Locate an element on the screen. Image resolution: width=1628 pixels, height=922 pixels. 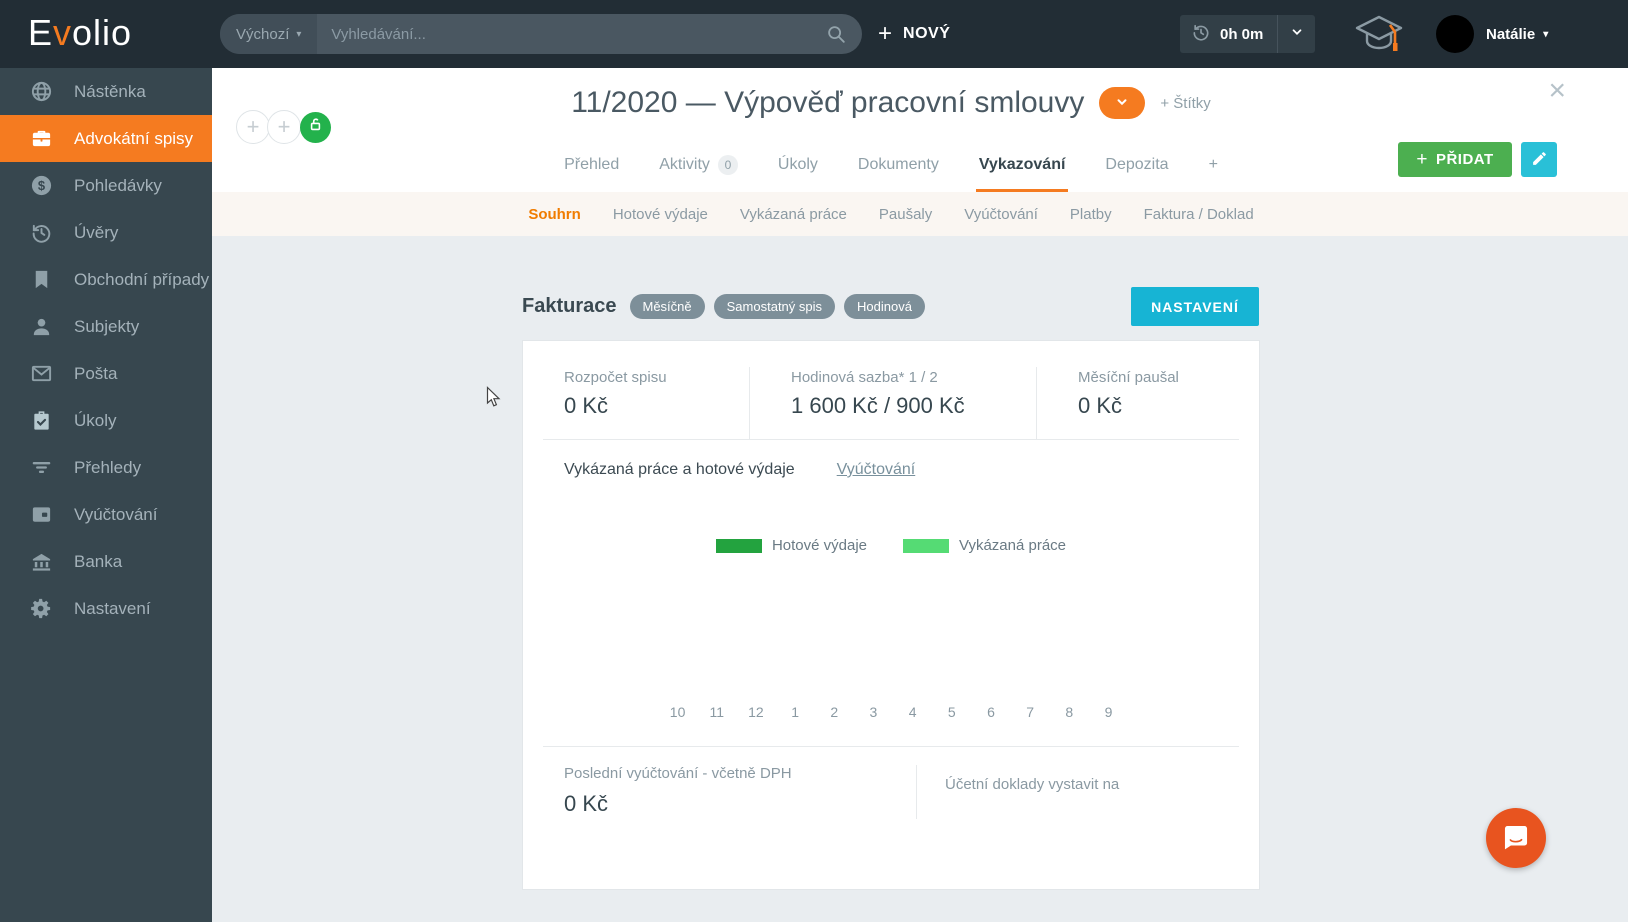
title-dropdown-button is located at coordinates (1122, 103).